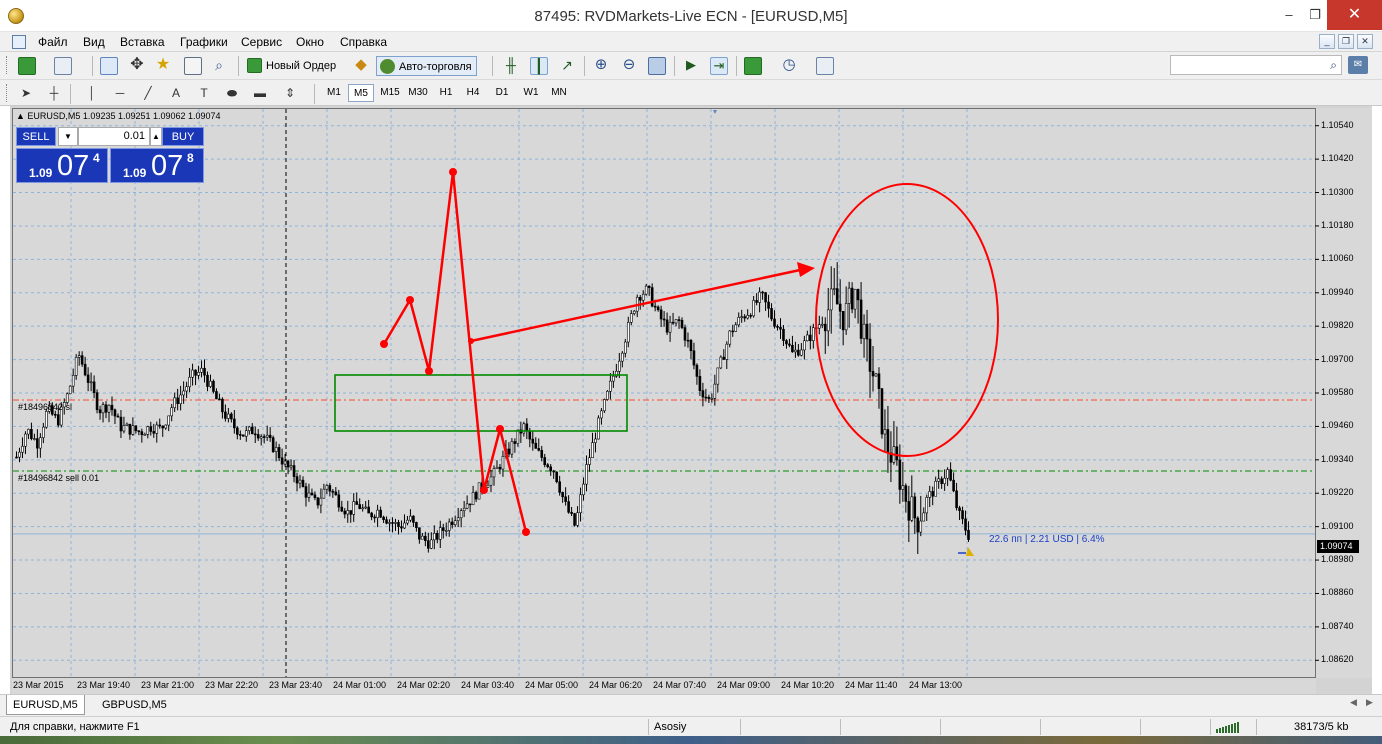  I want to click on sell-button: SELL, so click(36, 136).